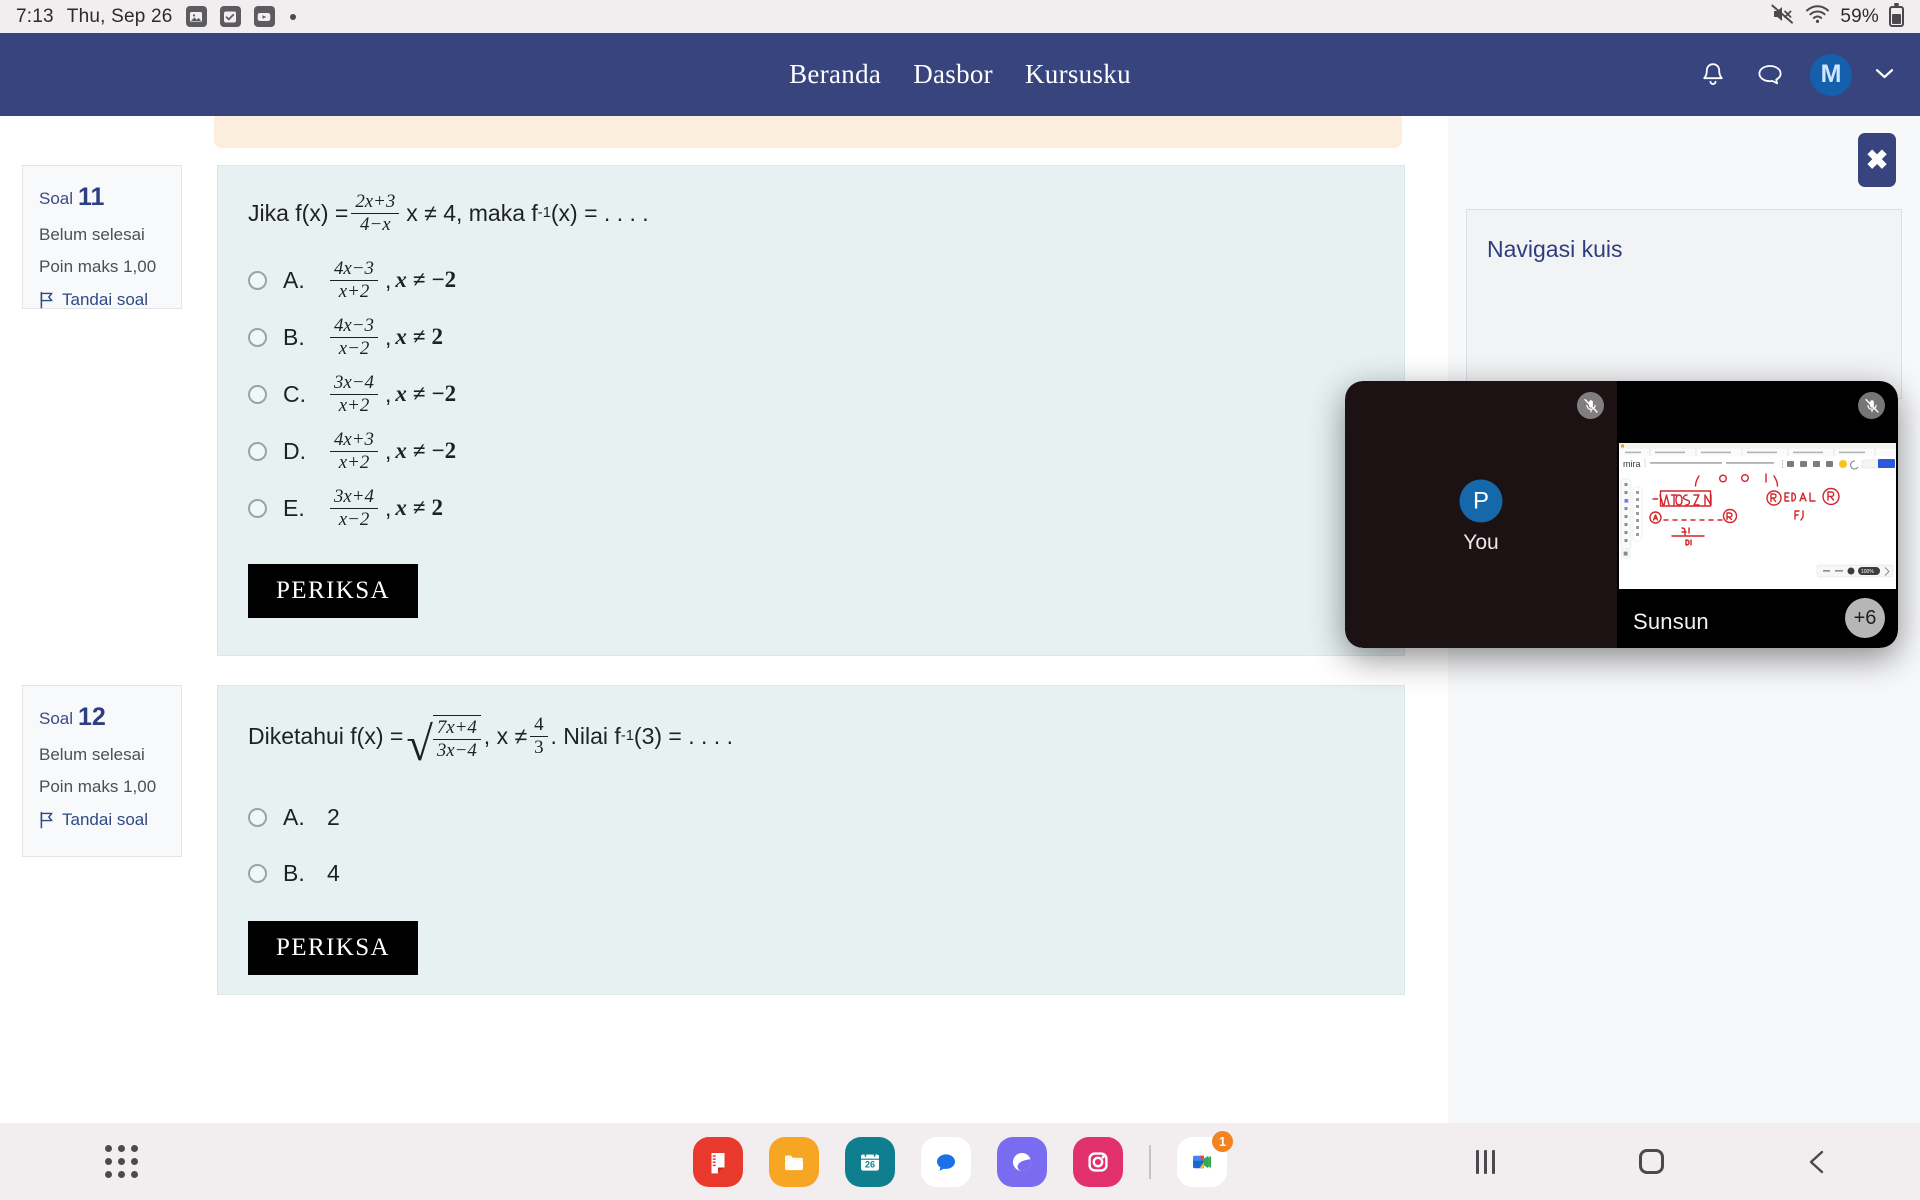 This screenshot has width=1920, height=1200. Describe the element at coordinates (544, 213) in the screenshot. I see `stem-sup-11: -1` at that location.